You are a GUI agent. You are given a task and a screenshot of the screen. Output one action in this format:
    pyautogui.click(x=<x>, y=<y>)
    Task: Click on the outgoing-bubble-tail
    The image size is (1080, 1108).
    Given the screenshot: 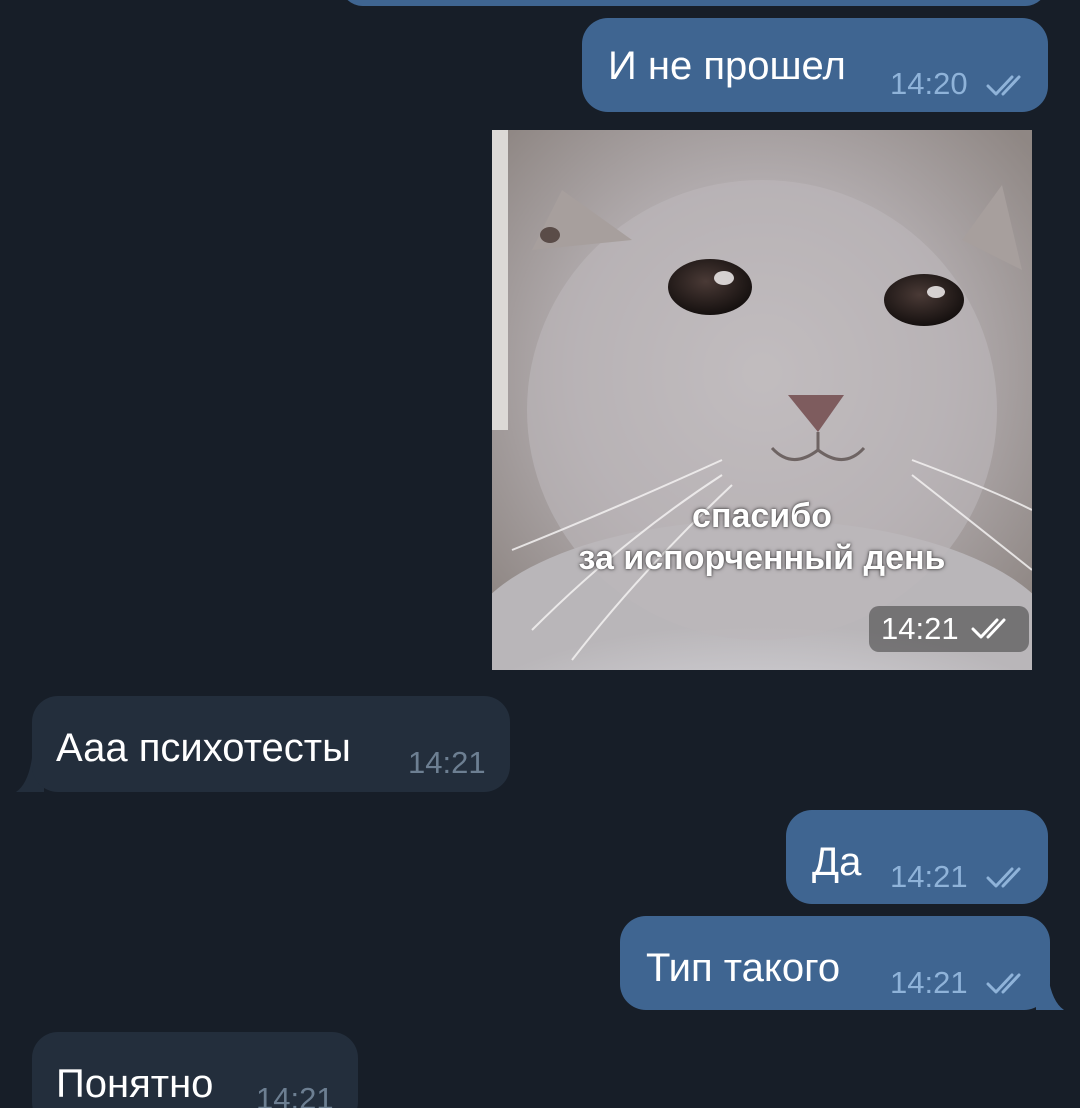 What is the action you would take?
    pyautogui.click(x=1050, y=993)
    